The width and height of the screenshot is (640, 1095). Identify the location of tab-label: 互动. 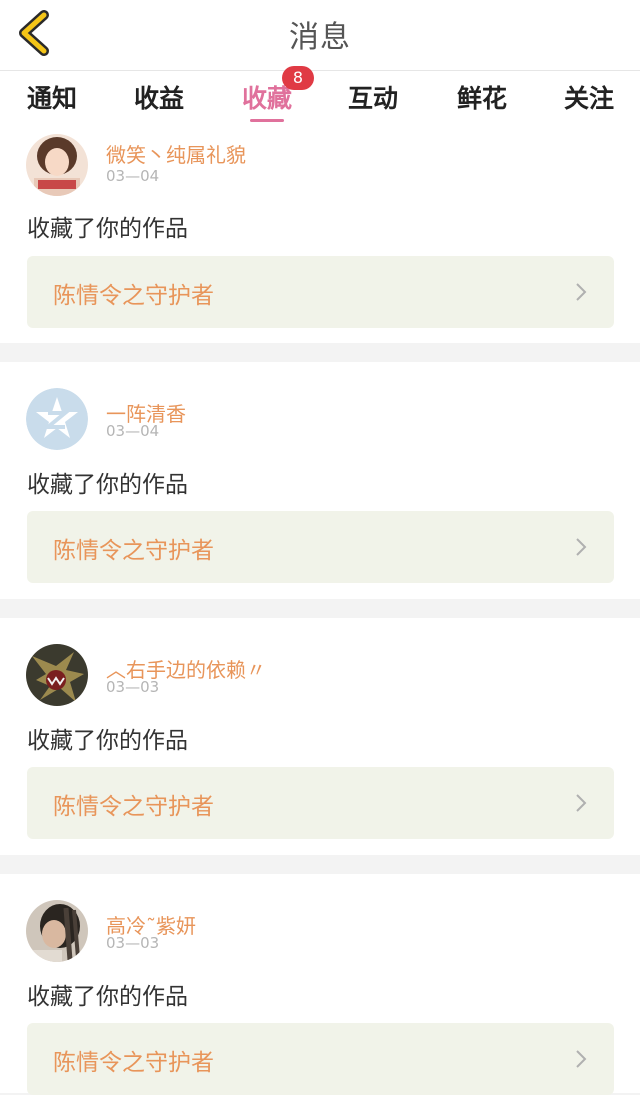
(373, 98).